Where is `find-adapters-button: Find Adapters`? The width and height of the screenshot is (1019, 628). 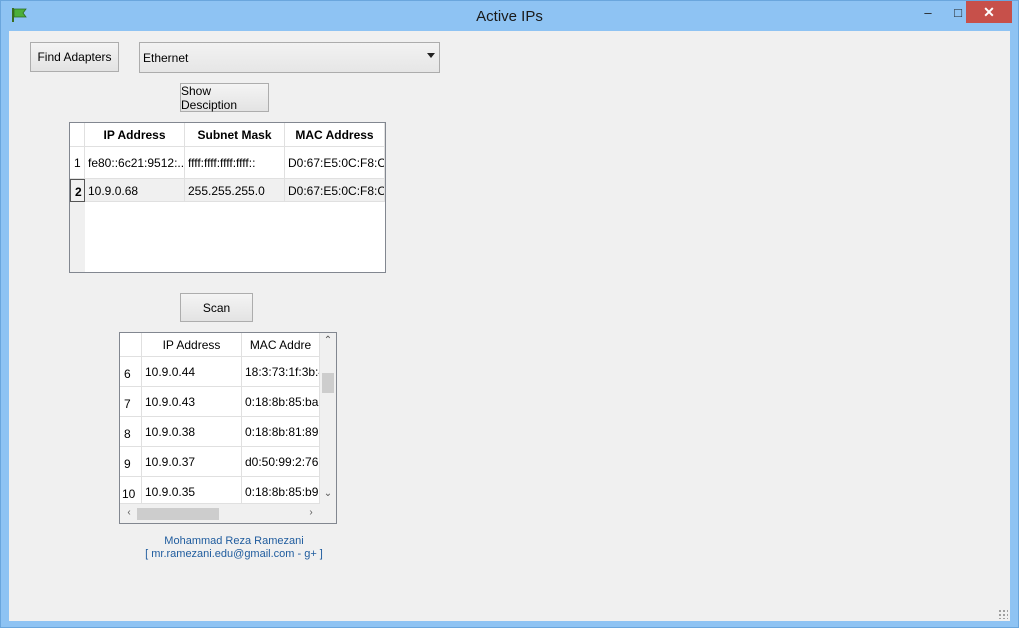 find-adapters-button: Find Adapters is located at coordinates (74, 57).